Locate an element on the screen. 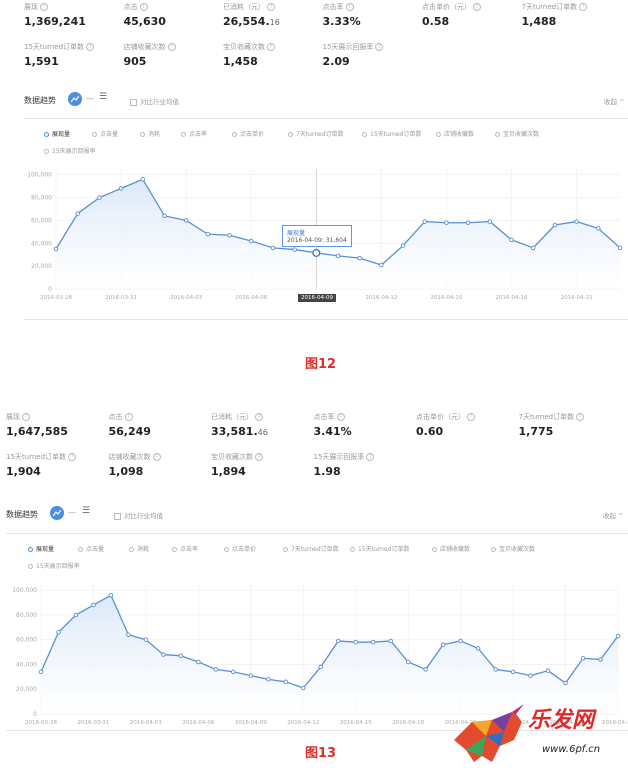 The height and width of the screenshot is (770, 628). metric-label: 店铺收藏次数? is located at coordinates (159, 457).